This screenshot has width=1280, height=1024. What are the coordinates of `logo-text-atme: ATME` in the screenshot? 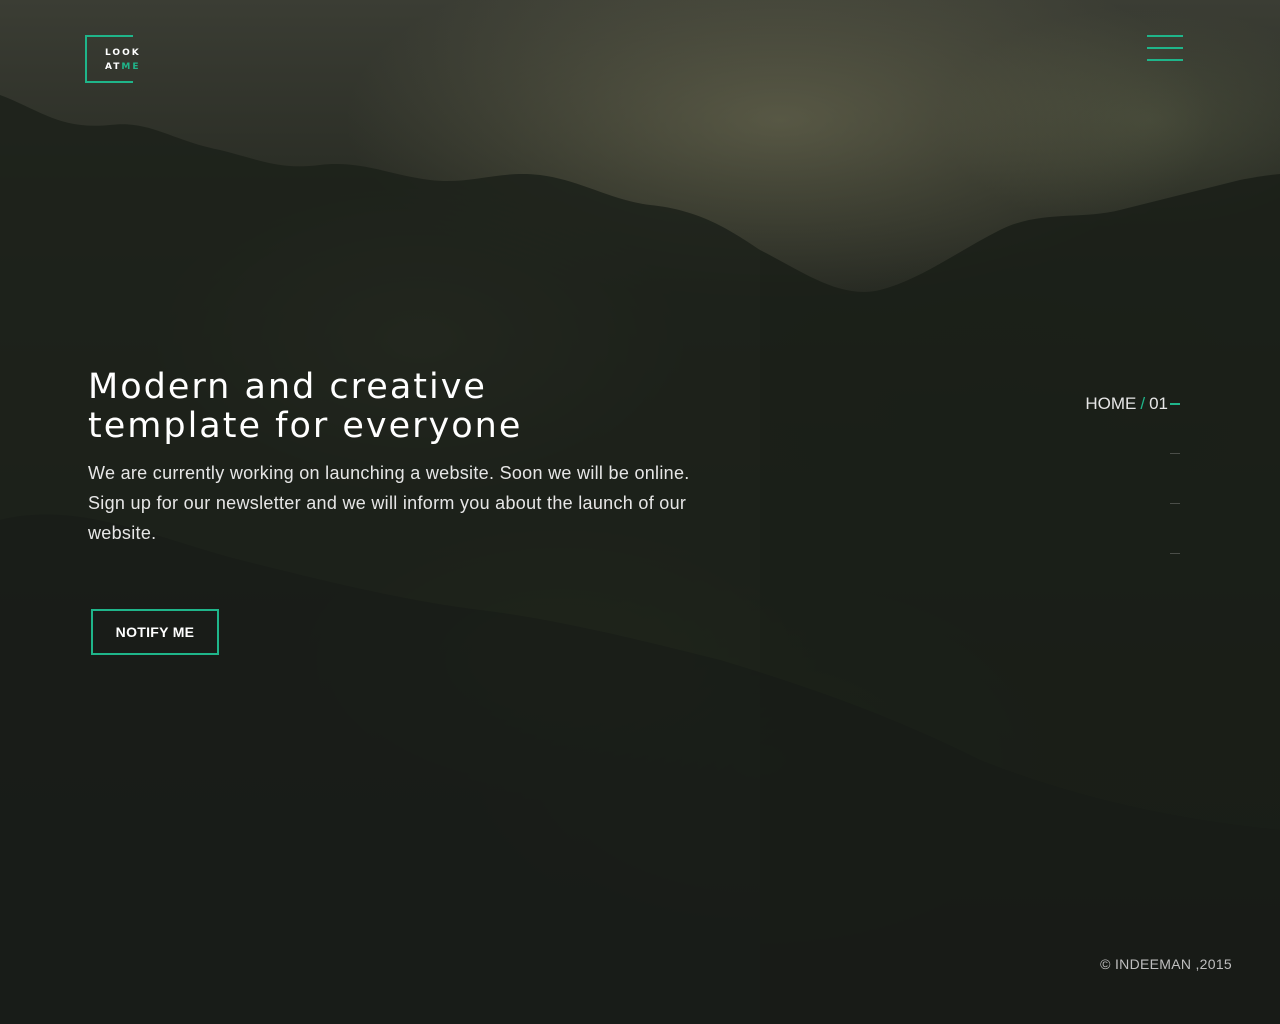 It's located at (123, 67).